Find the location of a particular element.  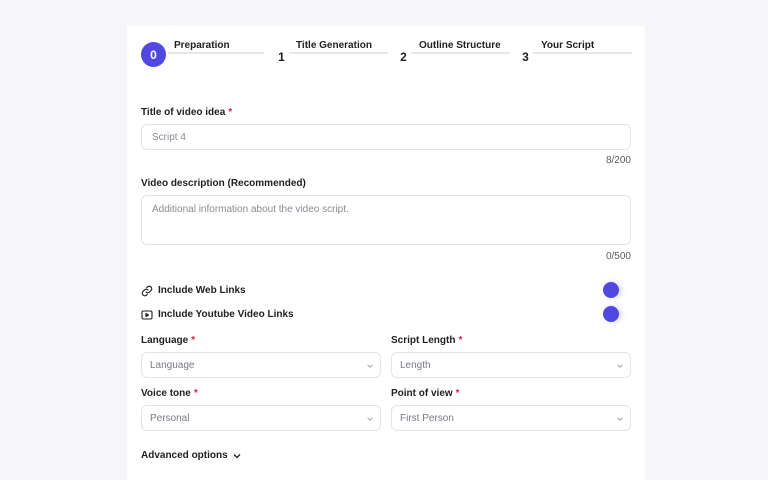

step-label: Preparation is located at coordinates (202, 45).